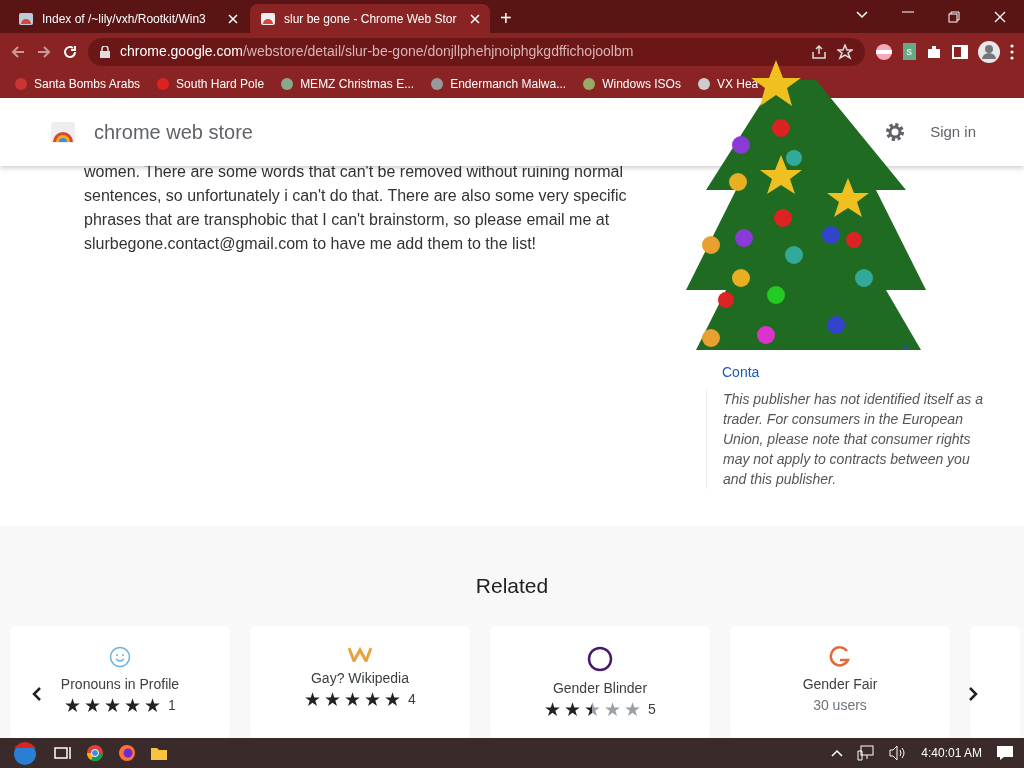 The image size is (1024, 768). Describe the element at coordinates (512, 585) in the screenshot. I see `related-heading: Related` at that location.